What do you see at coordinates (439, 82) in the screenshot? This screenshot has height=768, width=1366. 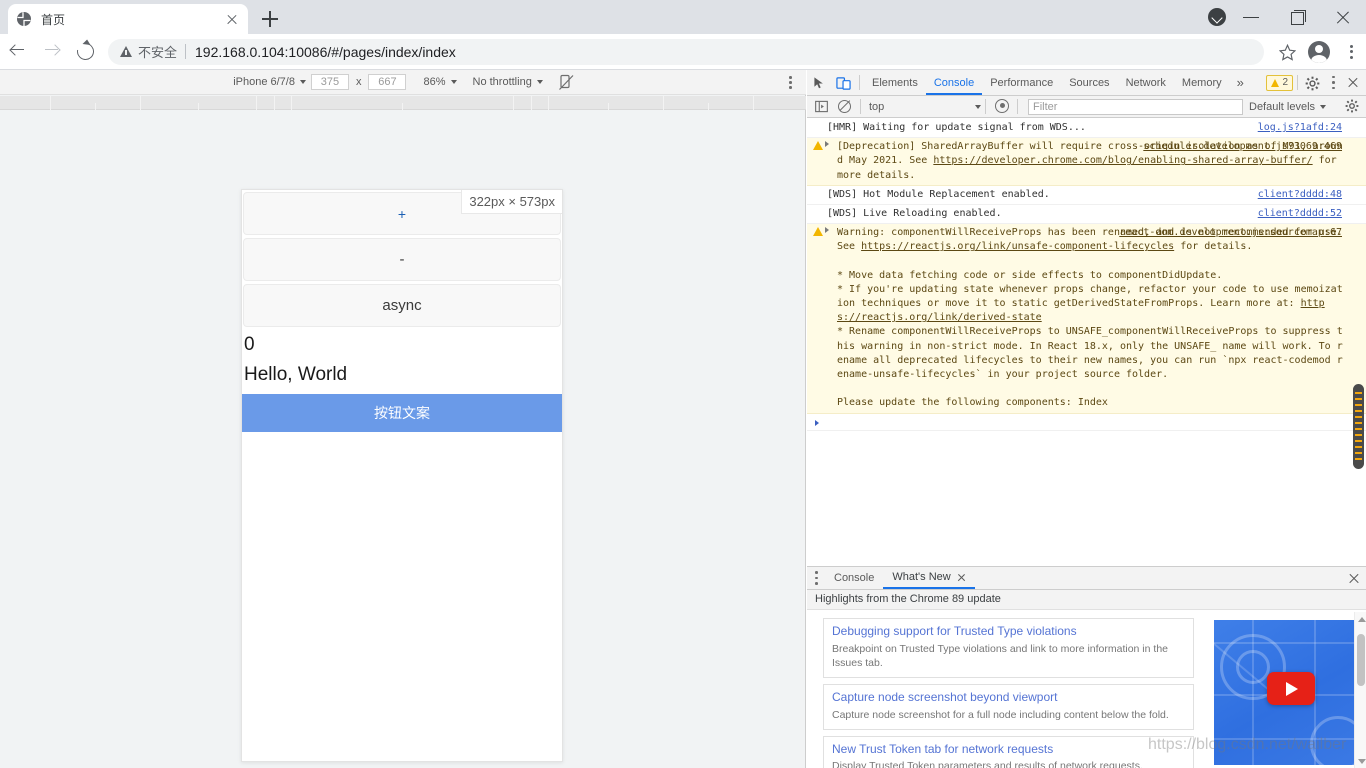 I see `zoom-select: 86%` at bounding box center [439, 82].